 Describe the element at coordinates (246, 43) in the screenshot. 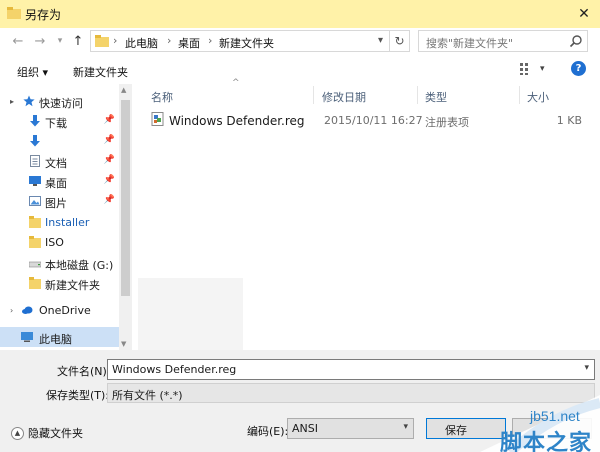

I see `breadcrumb-new-folder: 新建文件夹` at that location.